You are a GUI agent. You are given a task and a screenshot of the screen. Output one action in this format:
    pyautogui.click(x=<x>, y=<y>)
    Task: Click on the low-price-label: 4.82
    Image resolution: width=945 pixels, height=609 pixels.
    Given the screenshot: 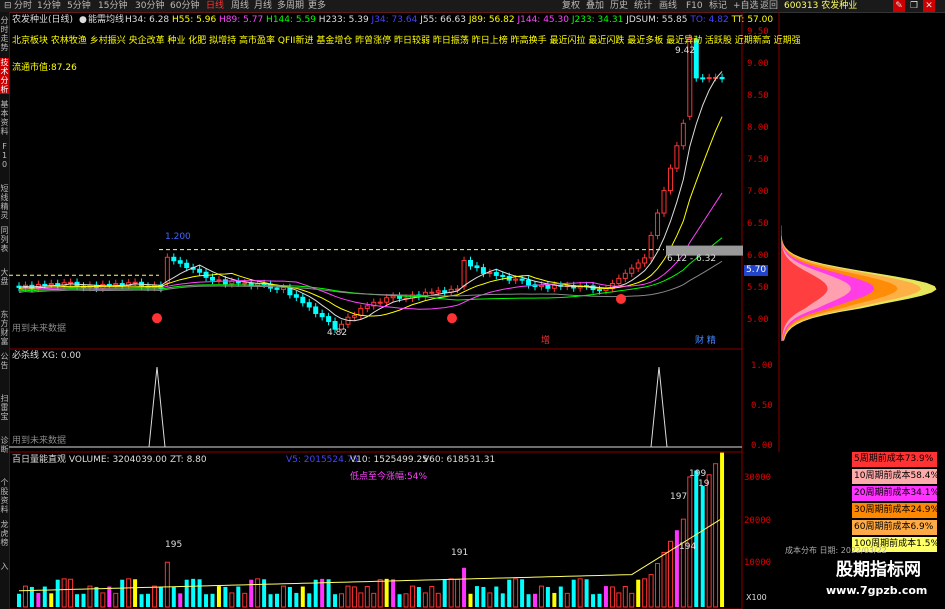 What is the action you would take?
    pyautogui.click(x=337, y=333)
    